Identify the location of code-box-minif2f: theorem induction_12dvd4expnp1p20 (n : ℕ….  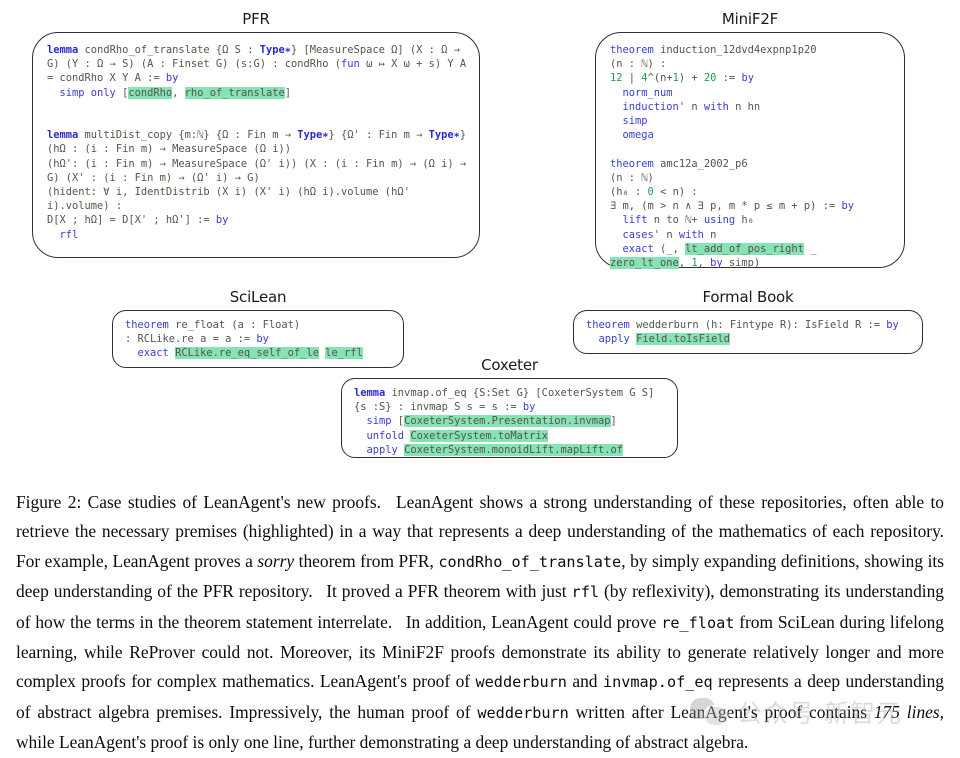
(750, 151).